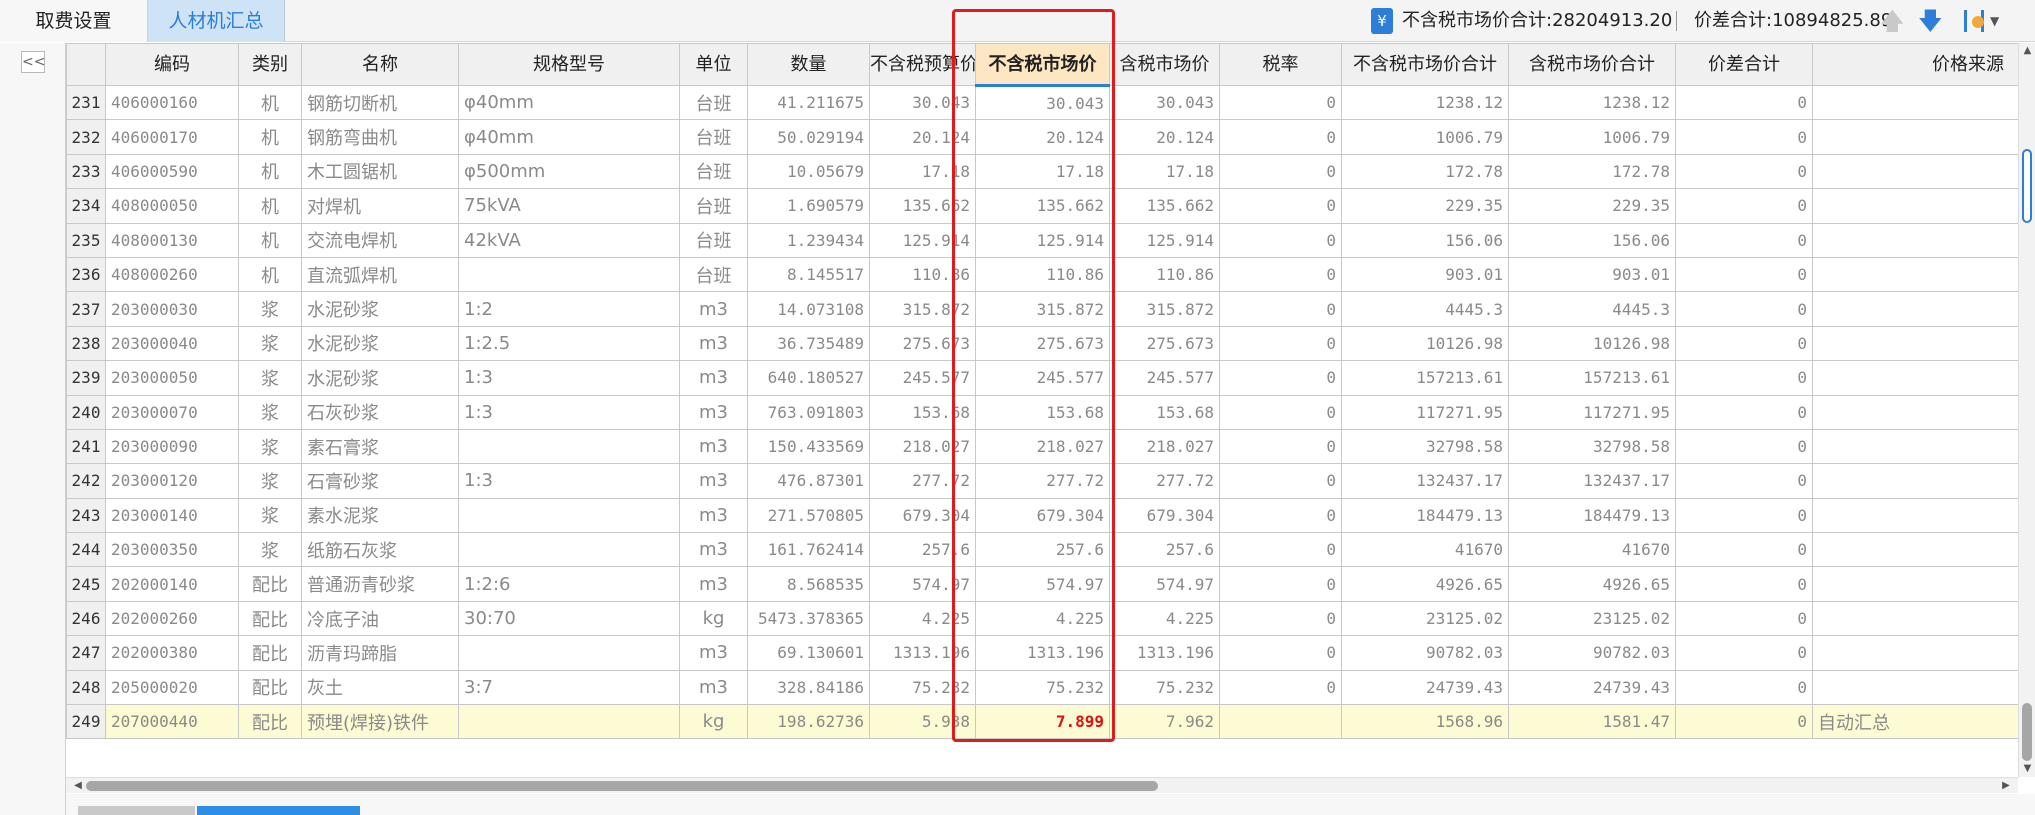 Image resolution: width=2035 pixels, height=815 pixels. I want to click on cell-market-price-ex-tax: 218.027, so click(1042, 446).